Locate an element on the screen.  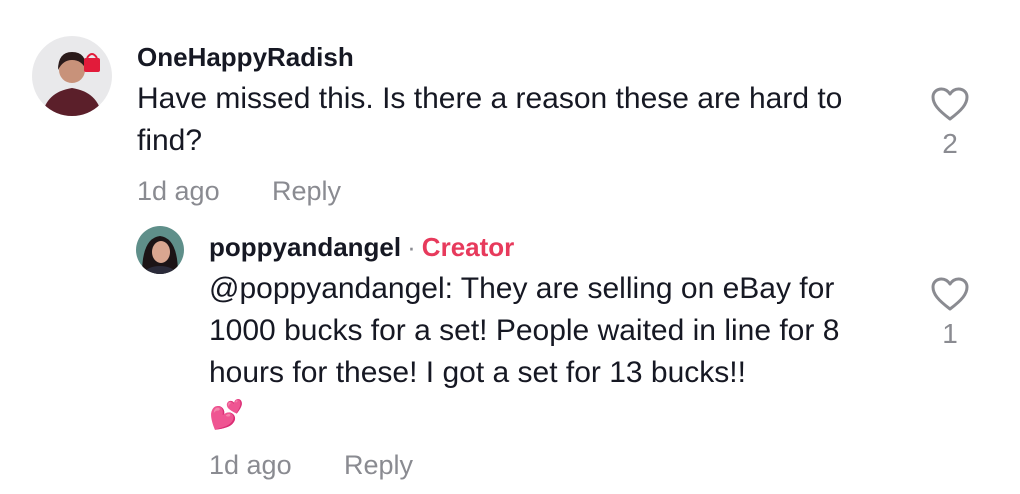
like-count: 1 is located at coordinates (950, 333).